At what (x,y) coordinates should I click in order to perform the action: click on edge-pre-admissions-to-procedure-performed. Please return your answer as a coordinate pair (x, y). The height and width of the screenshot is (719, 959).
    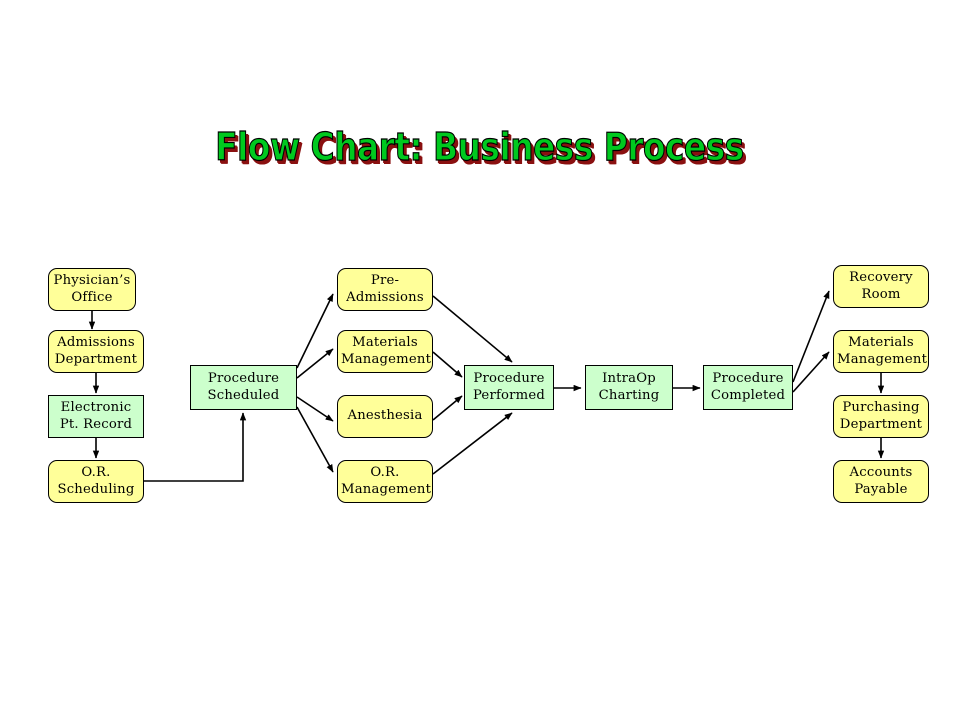
    Looking at the image, I should click on (472, 329).